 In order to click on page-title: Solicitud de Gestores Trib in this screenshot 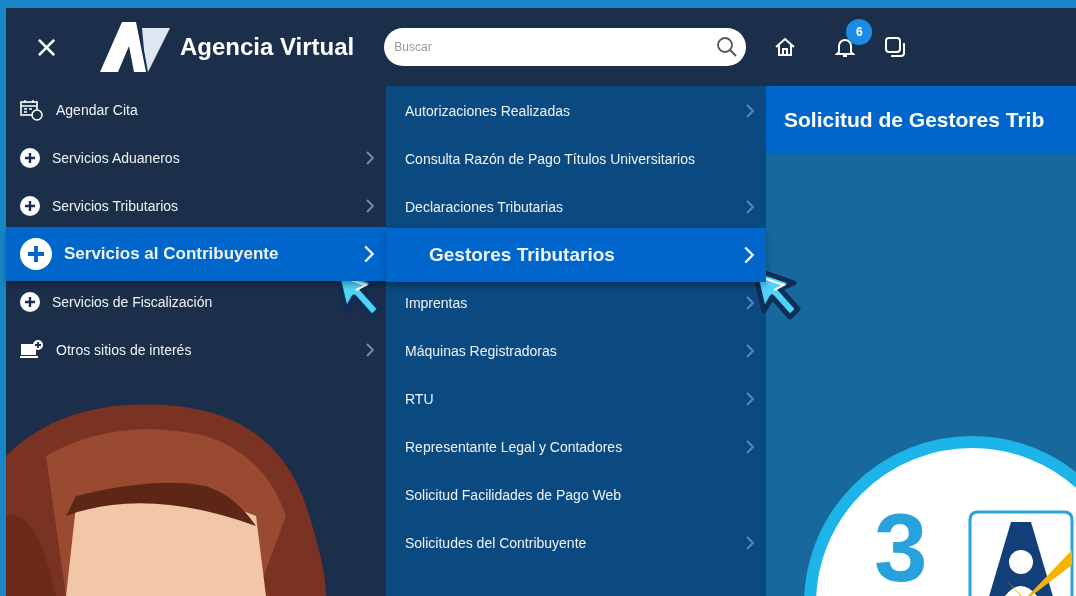, I will do `click(921, 120)`.